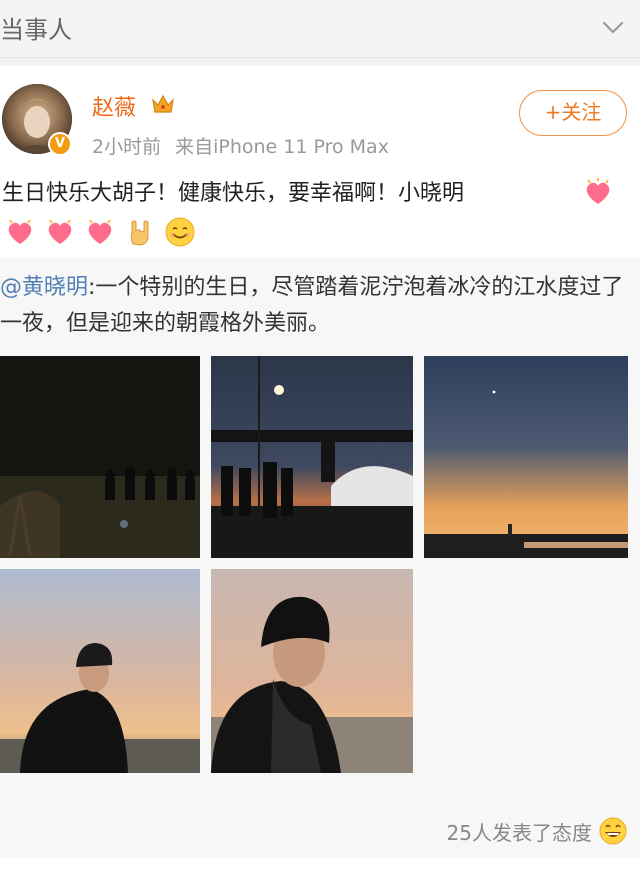  What do you see at coordinates (312, 671) in the screenshot?
I see `man-closeup-photo` at bounding box center [312, 671].